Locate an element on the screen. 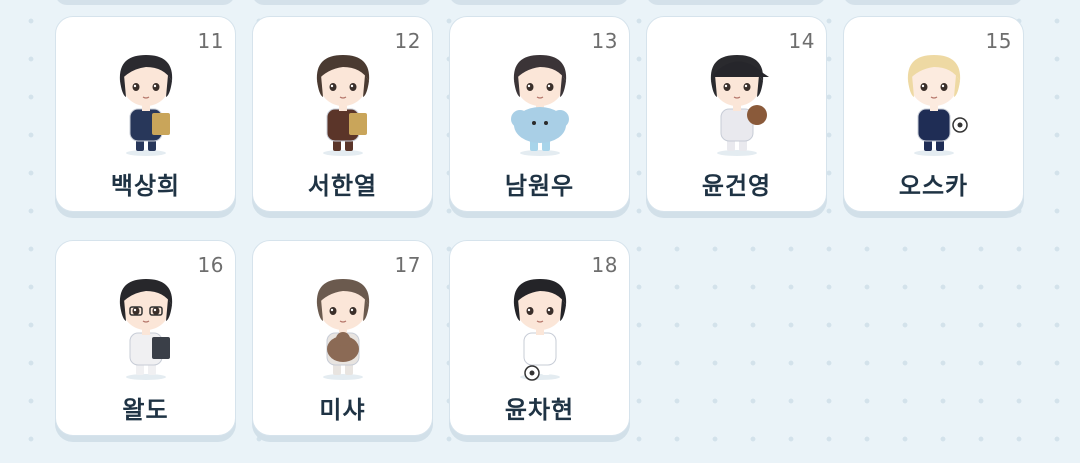 The width and height of the screenshot is (1080, 463). character-number: 17 is located at coordinates (407, 265).